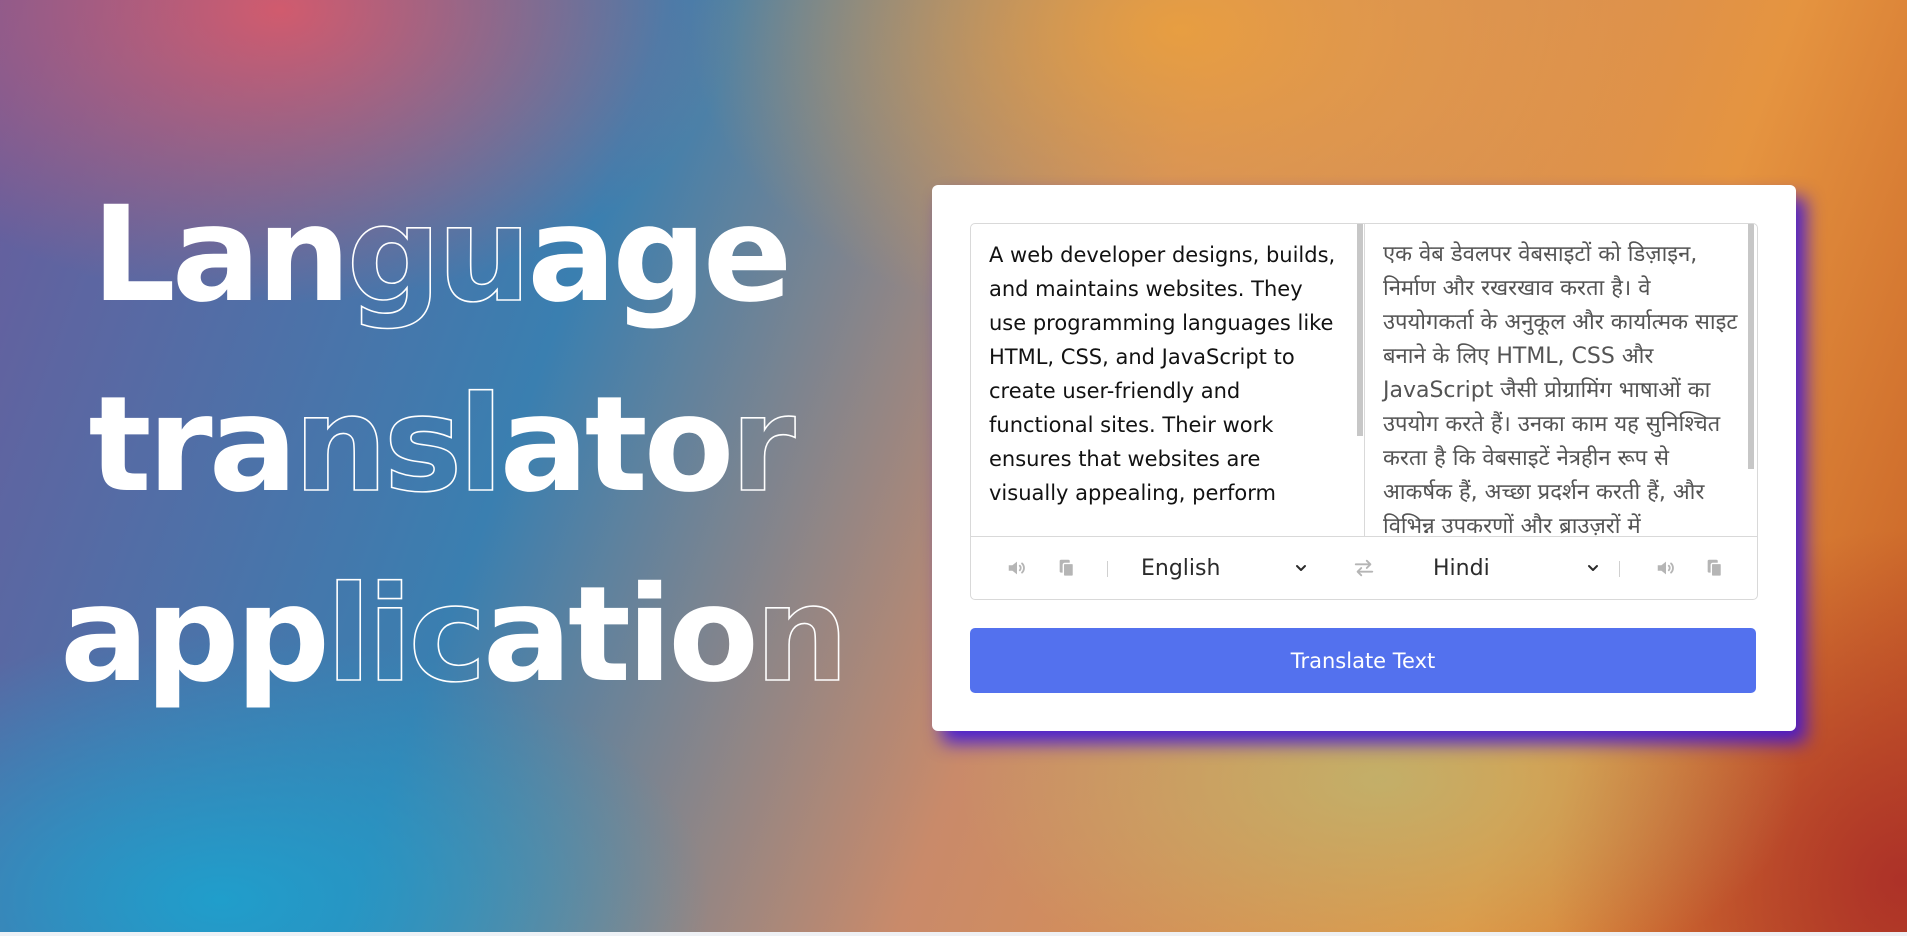 This screenshot has height=936, width=1907. I want to click on translator-toolbar: English Hindi, so click(1364, 567).